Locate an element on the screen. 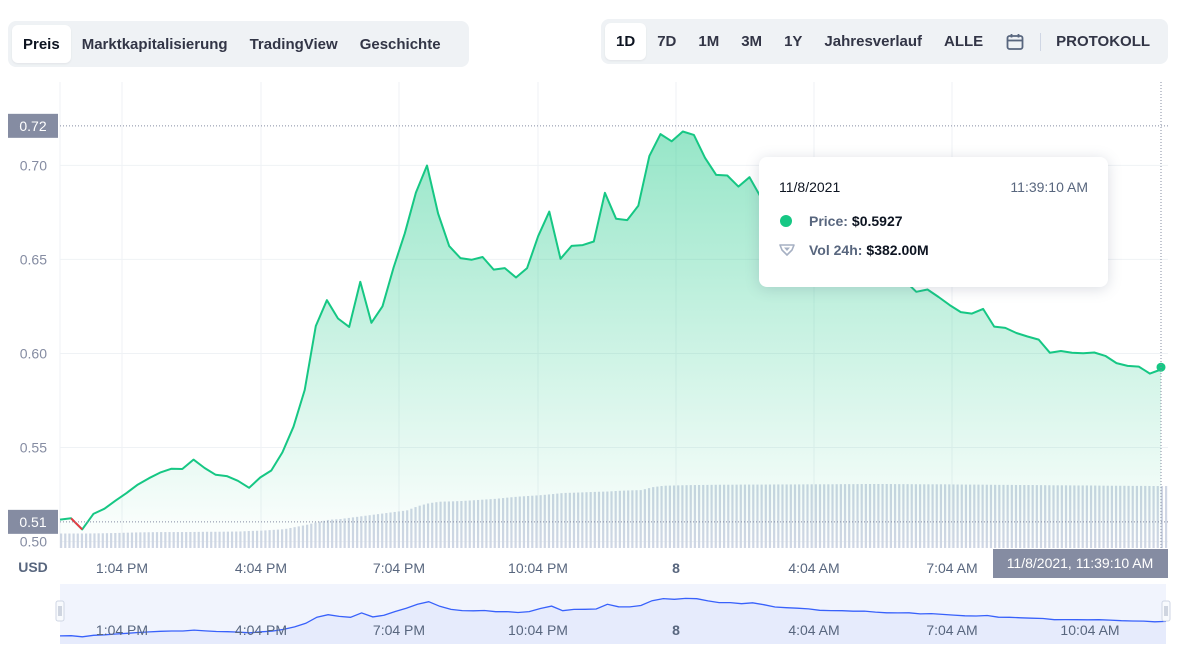 This screenshot has width=1183, height=658. tooltip-price-value: $0.5927 is located at coordinates (877, 221).